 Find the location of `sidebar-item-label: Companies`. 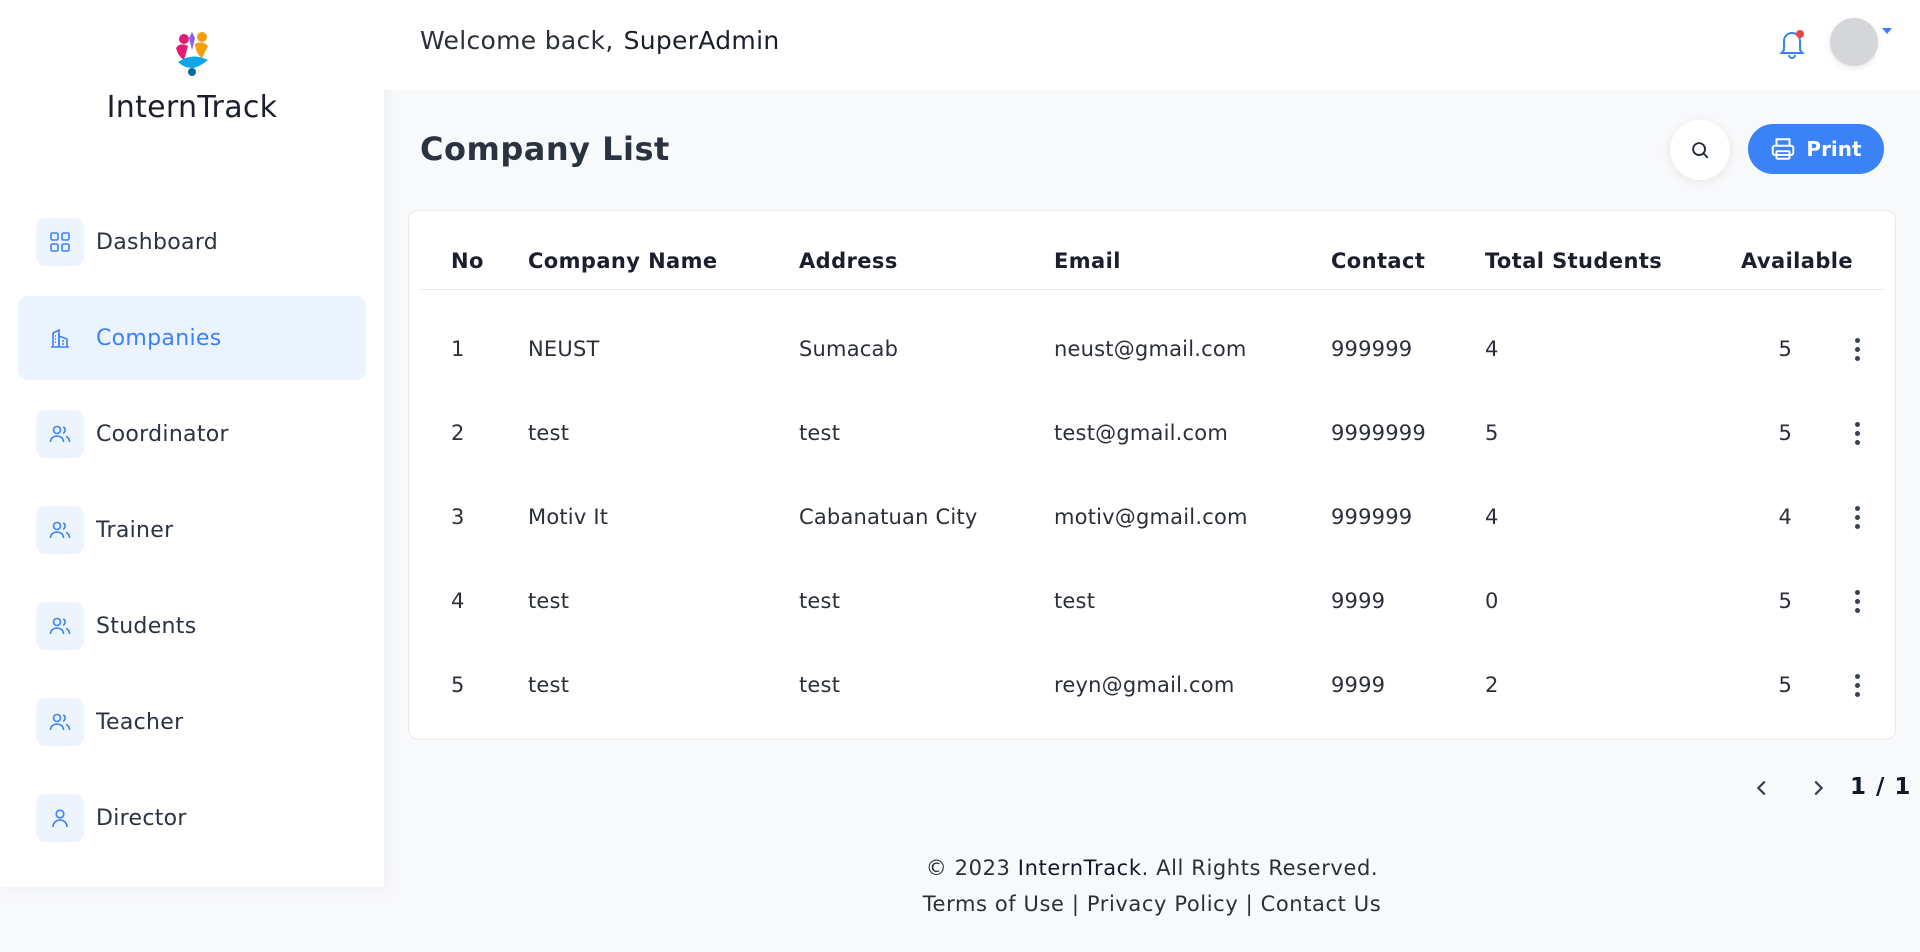

sidebar-item-label: Companies is located at coordinates (159, 338).